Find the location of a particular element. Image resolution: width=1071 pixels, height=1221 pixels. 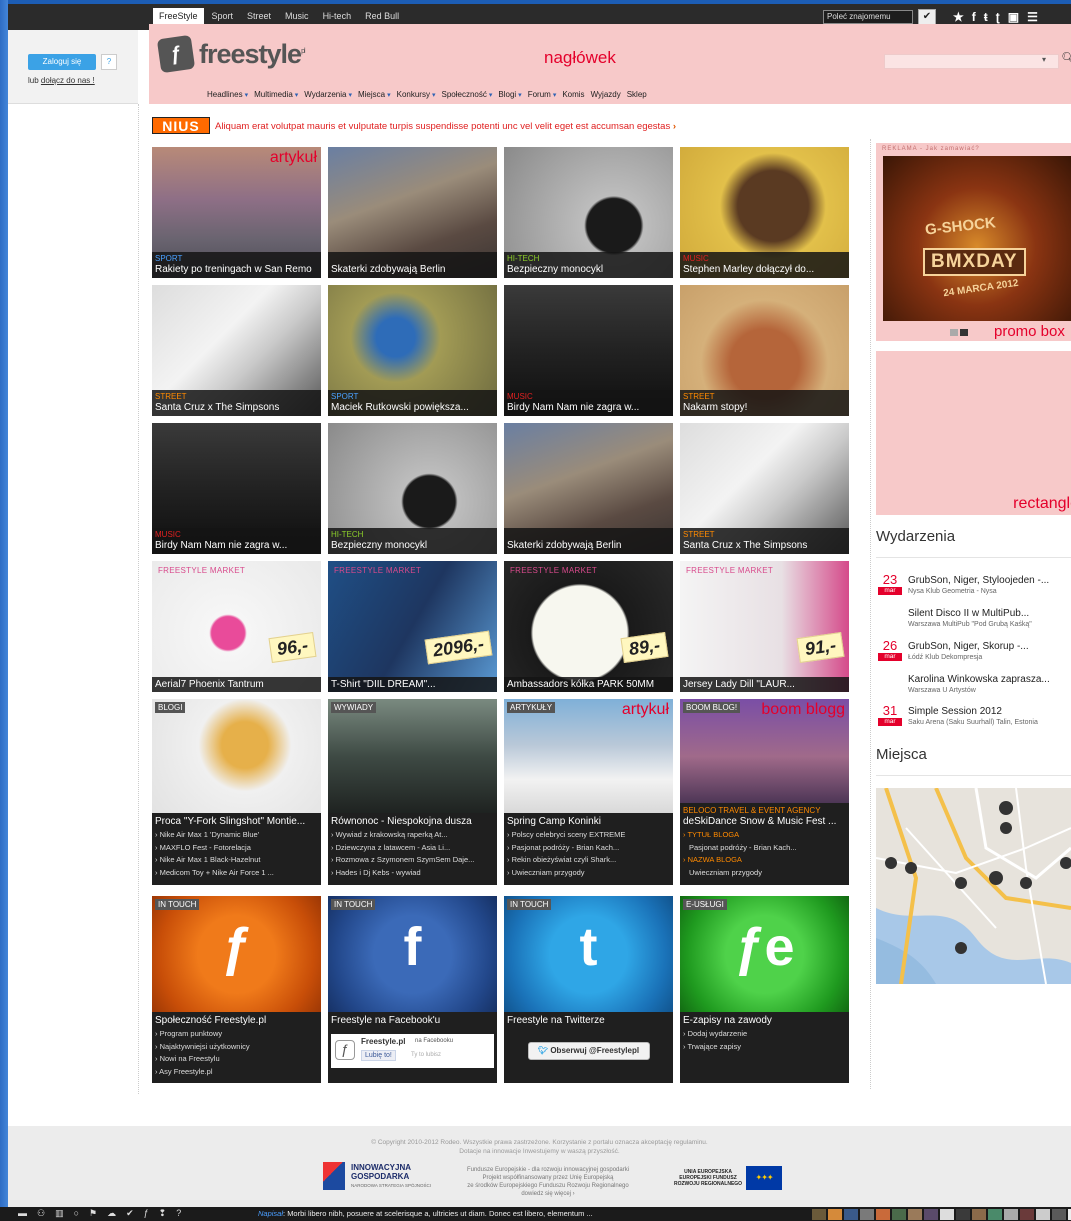

article-caption: Skaterki zdobywają Berlin is located at coordinates (588, 541).